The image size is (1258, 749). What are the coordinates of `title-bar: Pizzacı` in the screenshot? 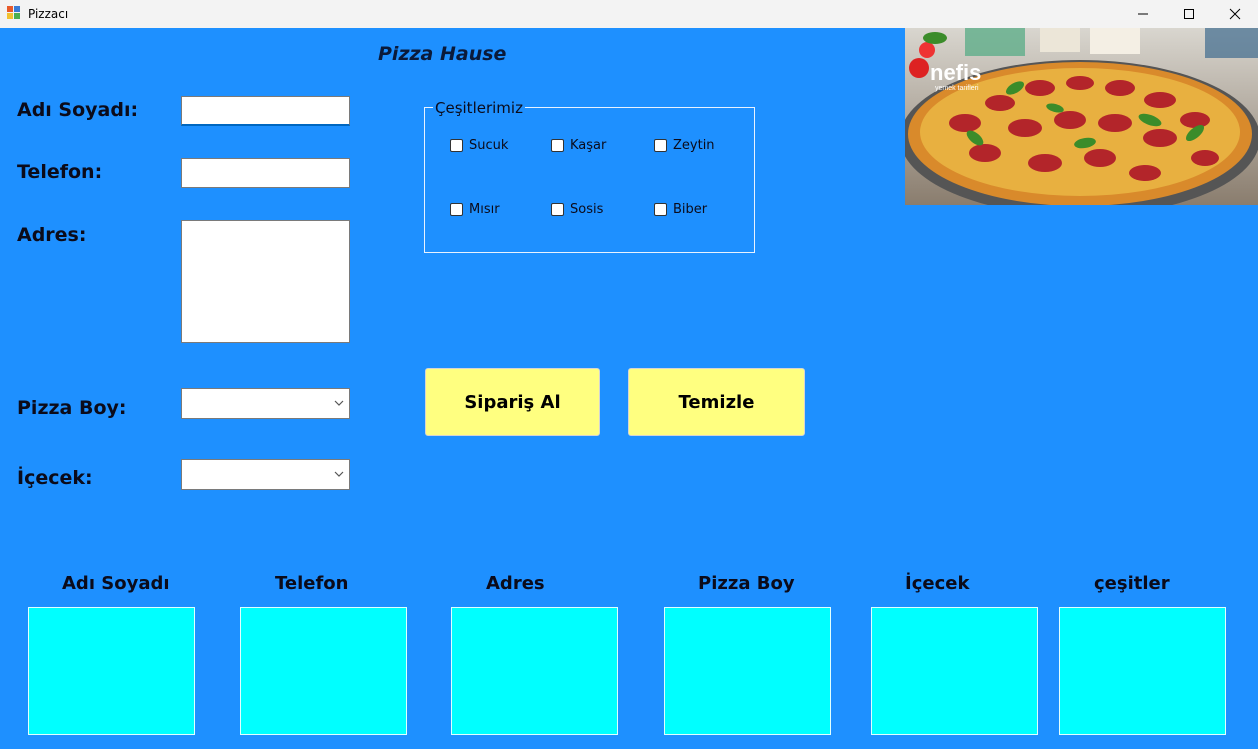 It's located at (629, 14).